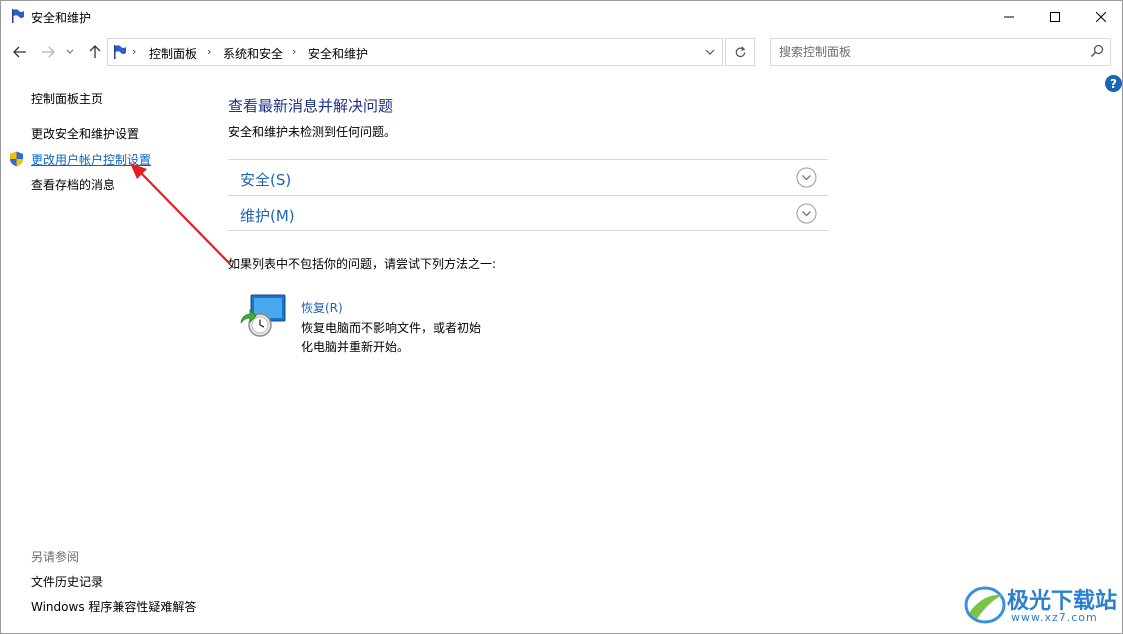 The width and height of the screenshot is (1123, 634). What do you see at coordinates (16, 159) in the screenshot?
I see `uac-shield-icon` at bounding box center [16, 159].